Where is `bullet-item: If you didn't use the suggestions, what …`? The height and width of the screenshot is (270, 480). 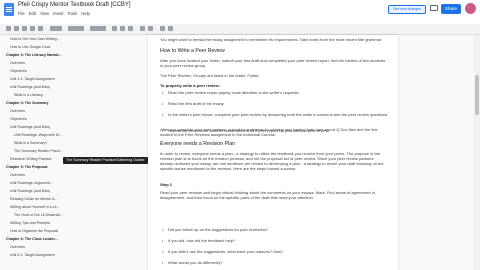
bullet-item: If you didn't use the suggestions, what … is located at coordinates (277, 251).